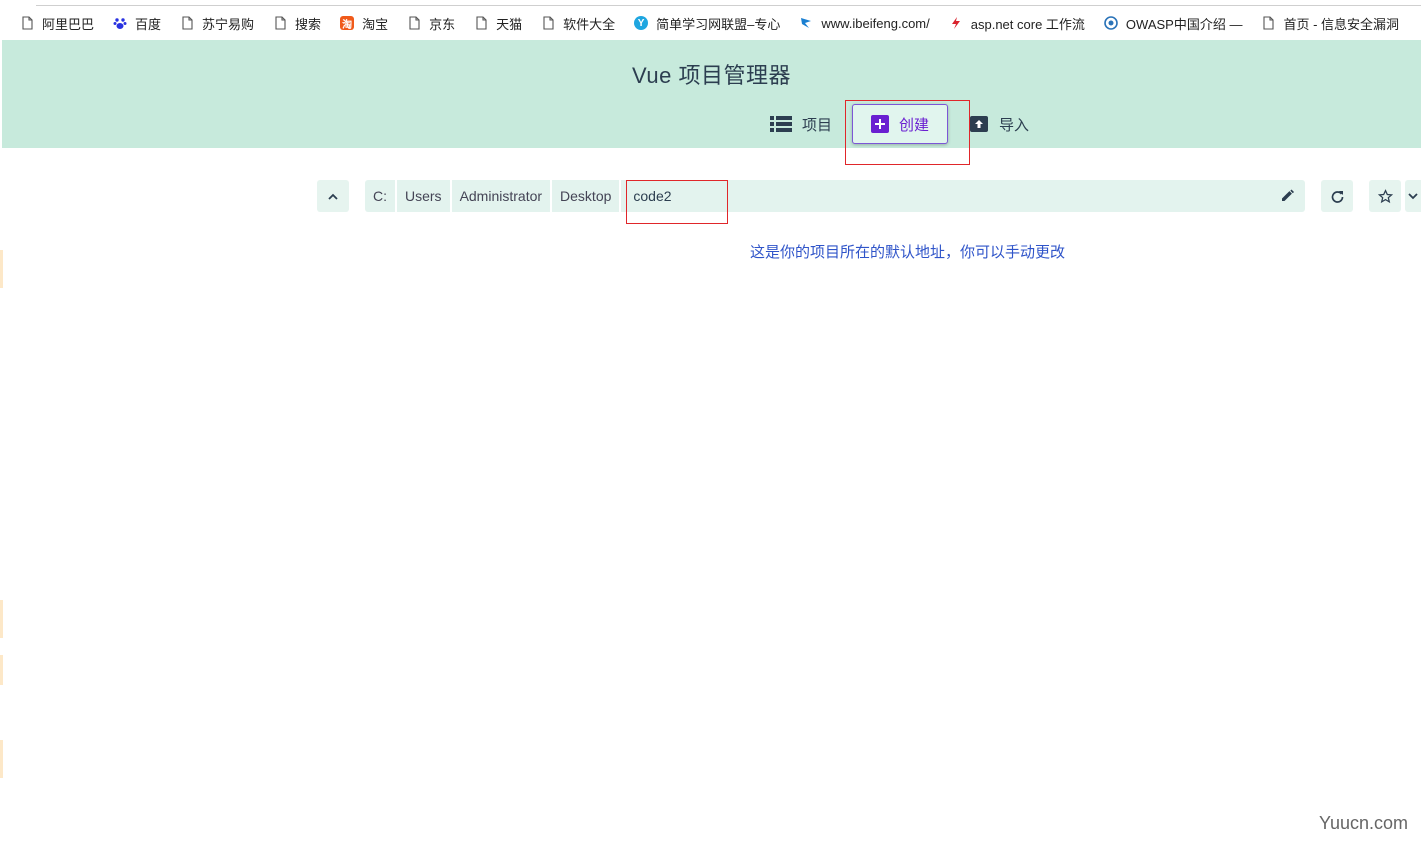 The width and height of the screenshot is (1421, 852). Describe the element at coordinates (120, 23) in the screenshot. I see `baidu-paw-icon` at that location.